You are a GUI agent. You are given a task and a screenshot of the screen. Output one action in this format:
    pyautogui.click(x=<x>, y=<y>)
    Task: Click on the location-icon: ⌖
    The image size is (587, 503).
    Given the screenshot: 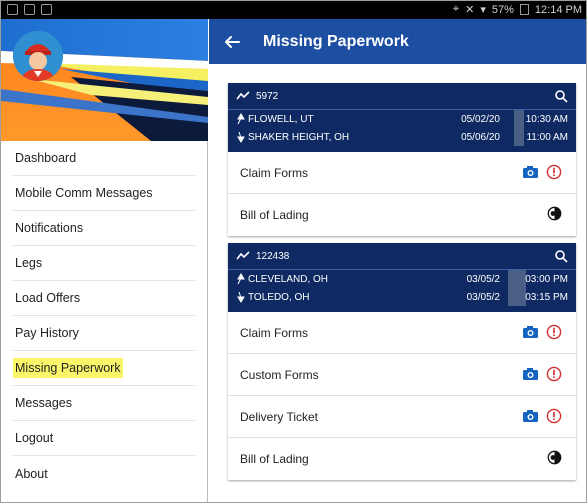 What is the action you would take?
    pyautogui.click(x=456, y=9)
    